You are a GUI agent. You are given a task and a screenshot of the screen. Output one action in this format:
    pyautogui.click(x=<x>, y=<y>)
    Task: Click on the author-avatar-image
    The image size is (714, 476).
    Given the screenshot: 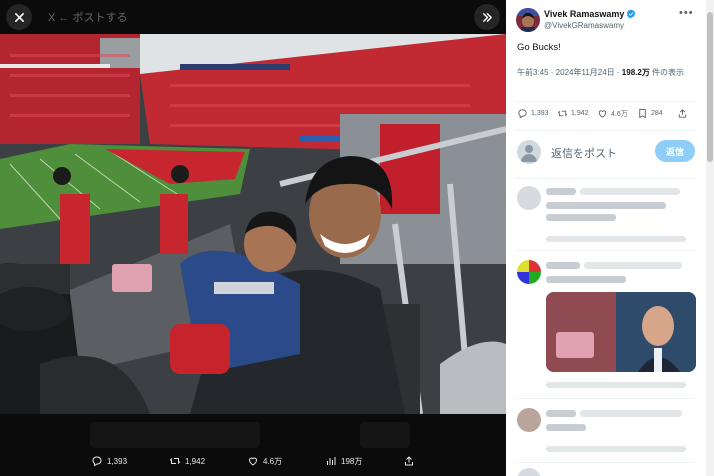 What is the action you would take?
    pyautogui.click(x=528, y=20)
    